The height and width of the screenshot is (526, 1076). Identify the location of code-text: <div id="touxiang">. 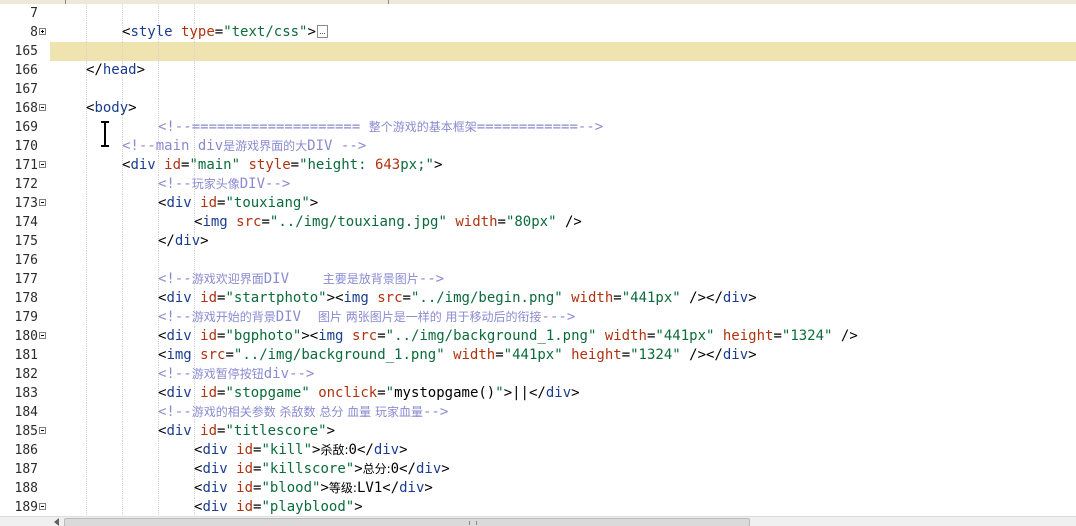
(238, 203).